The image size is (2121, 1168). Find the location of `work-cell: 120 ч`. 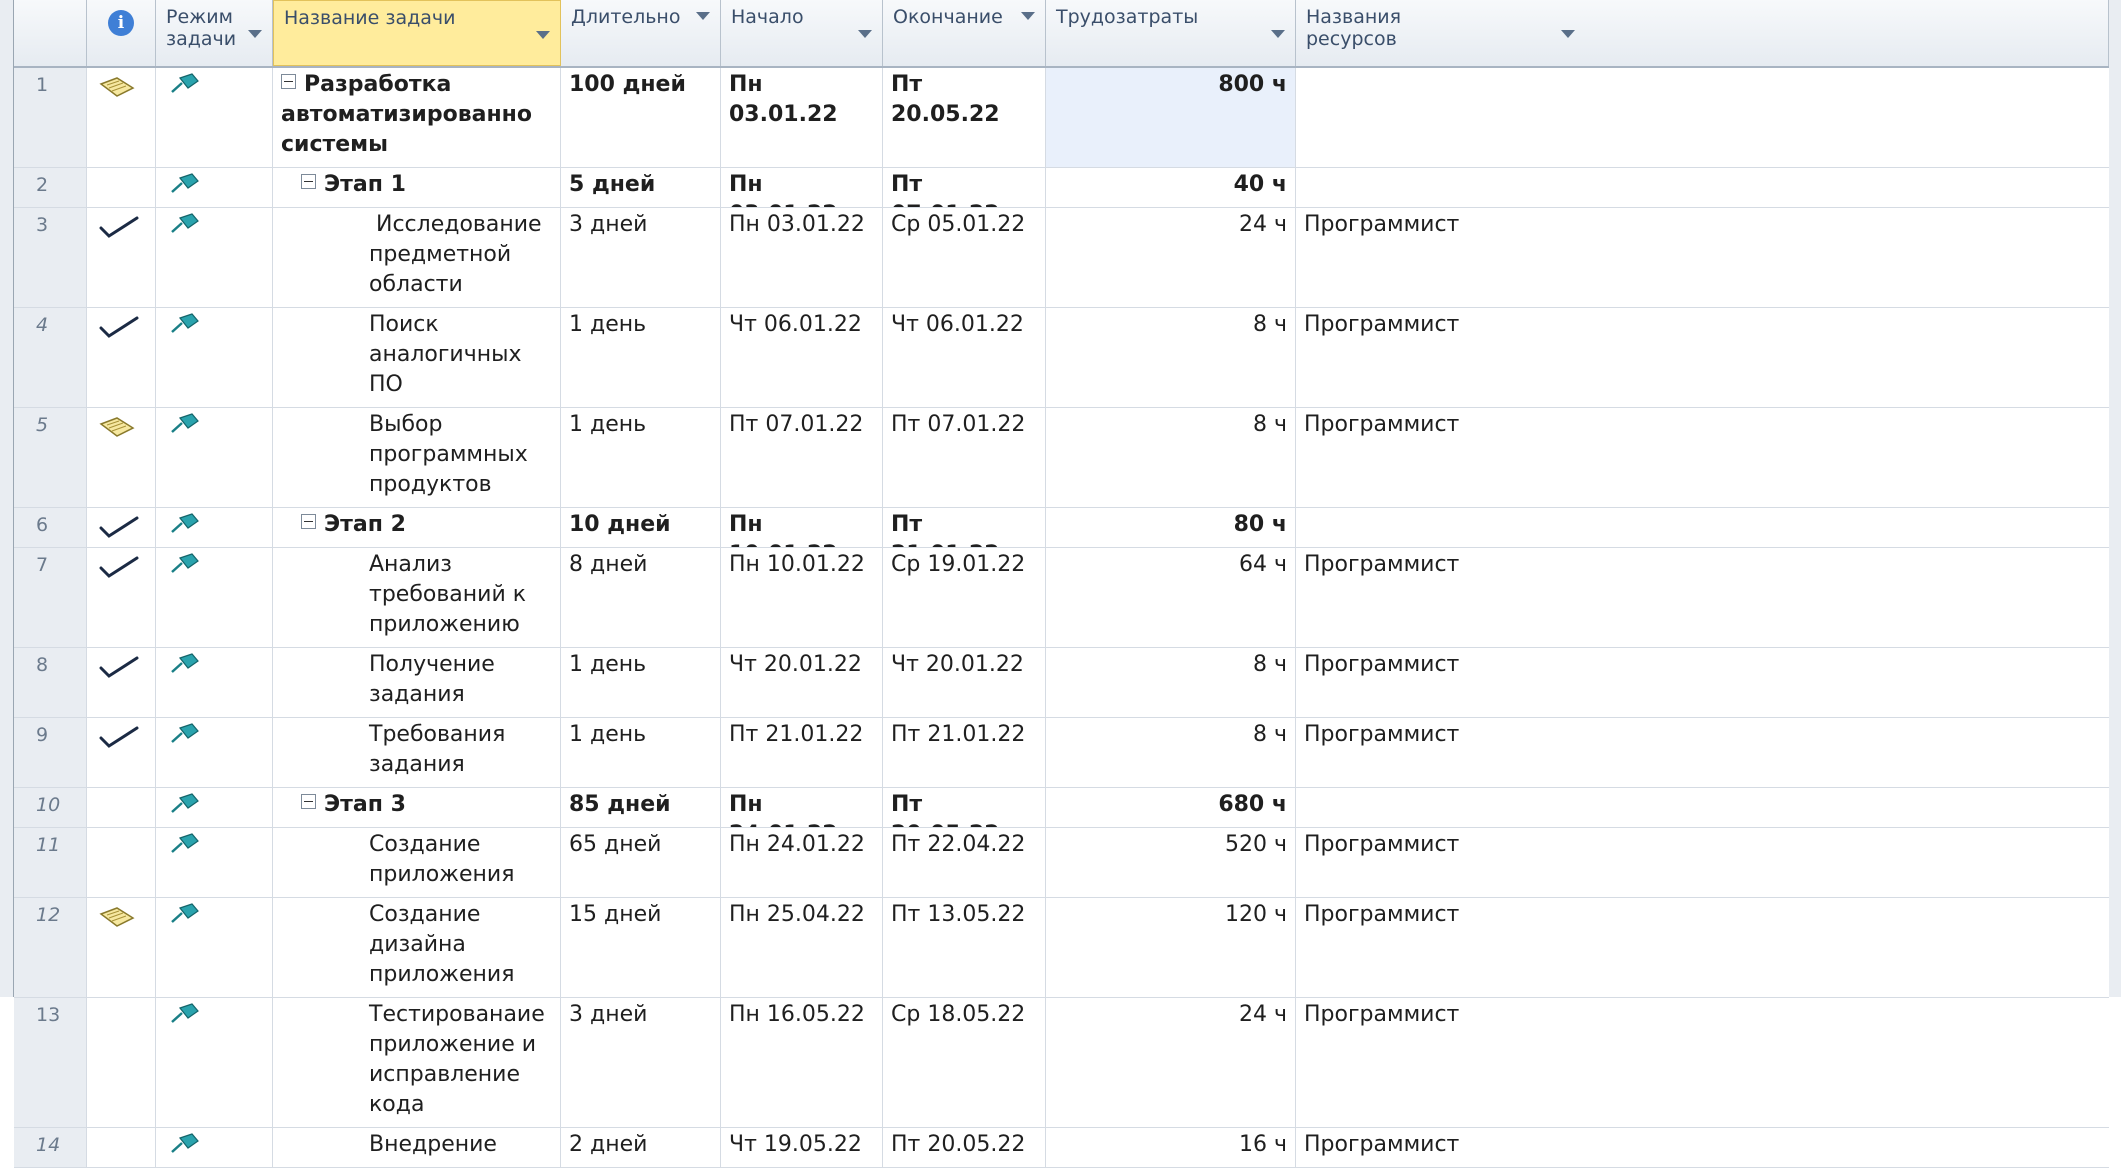

work-cell: 120 ч is located at coordinates (1171, 947).